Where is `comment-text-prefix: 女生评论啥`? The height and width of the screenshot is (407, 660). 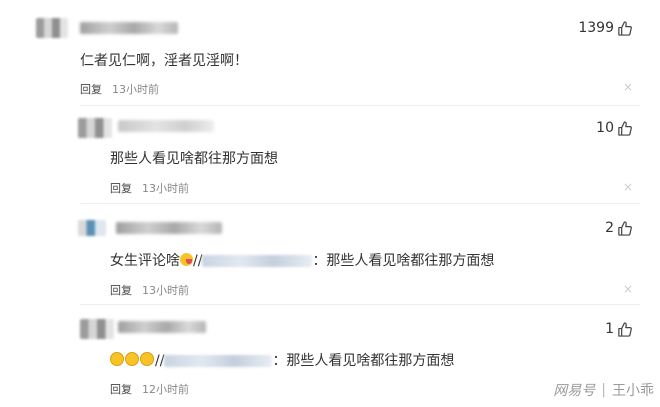 comment-text-prefix: 女生评论啥 is located at coordinates (145, 261).